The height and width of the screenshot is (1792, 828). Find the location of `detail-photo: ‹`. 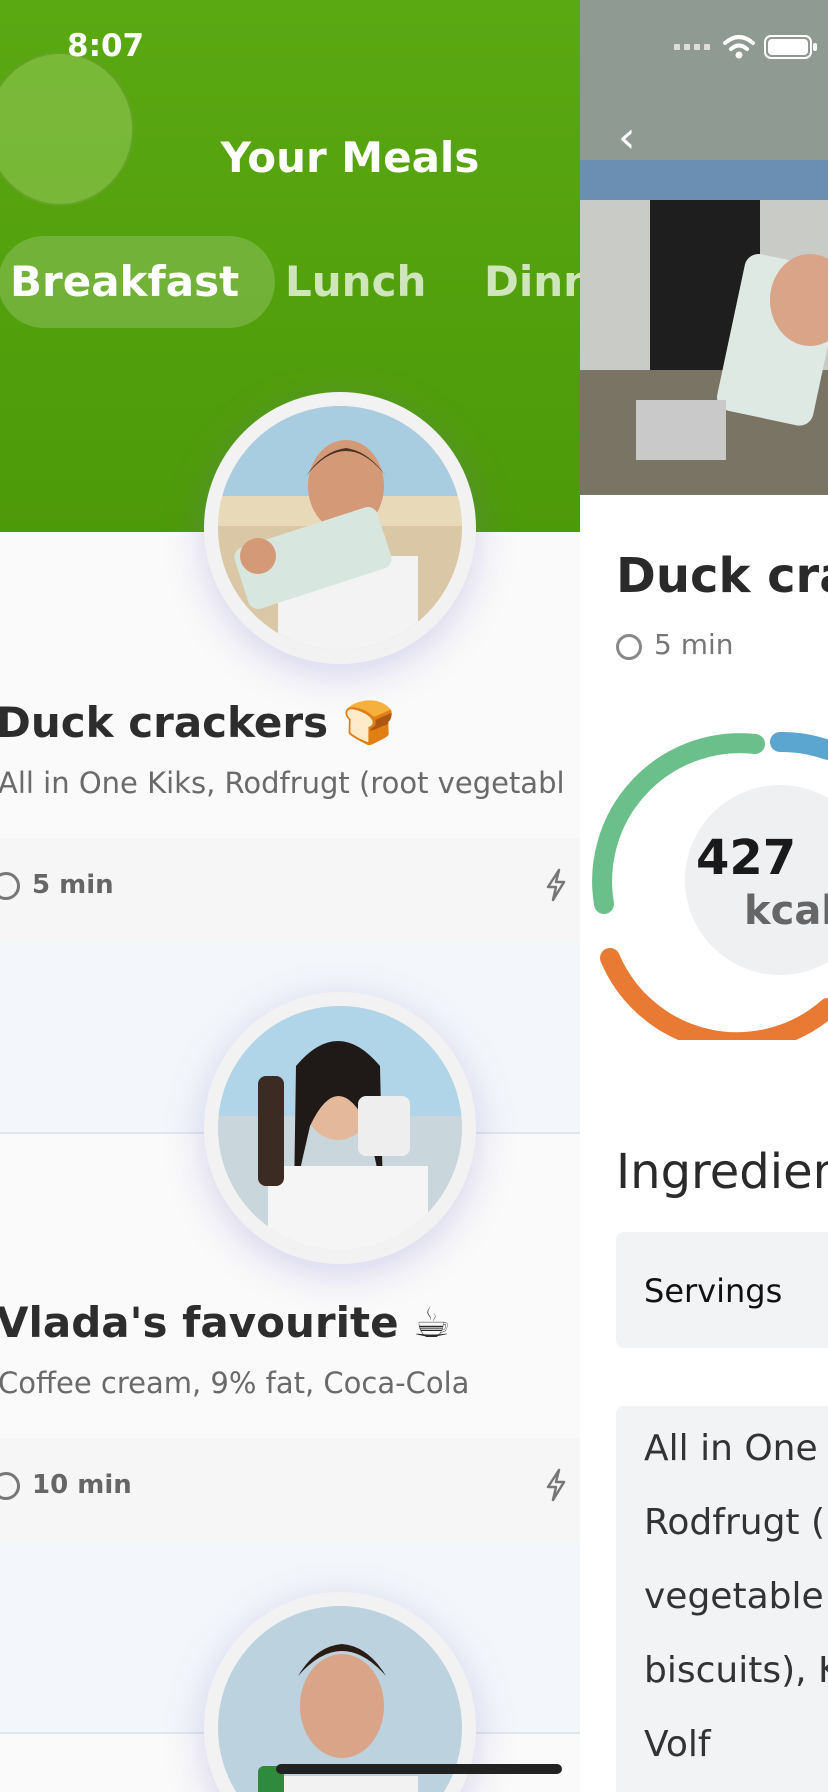

detail-photo: ‹ is located at coordinates (704, 247).